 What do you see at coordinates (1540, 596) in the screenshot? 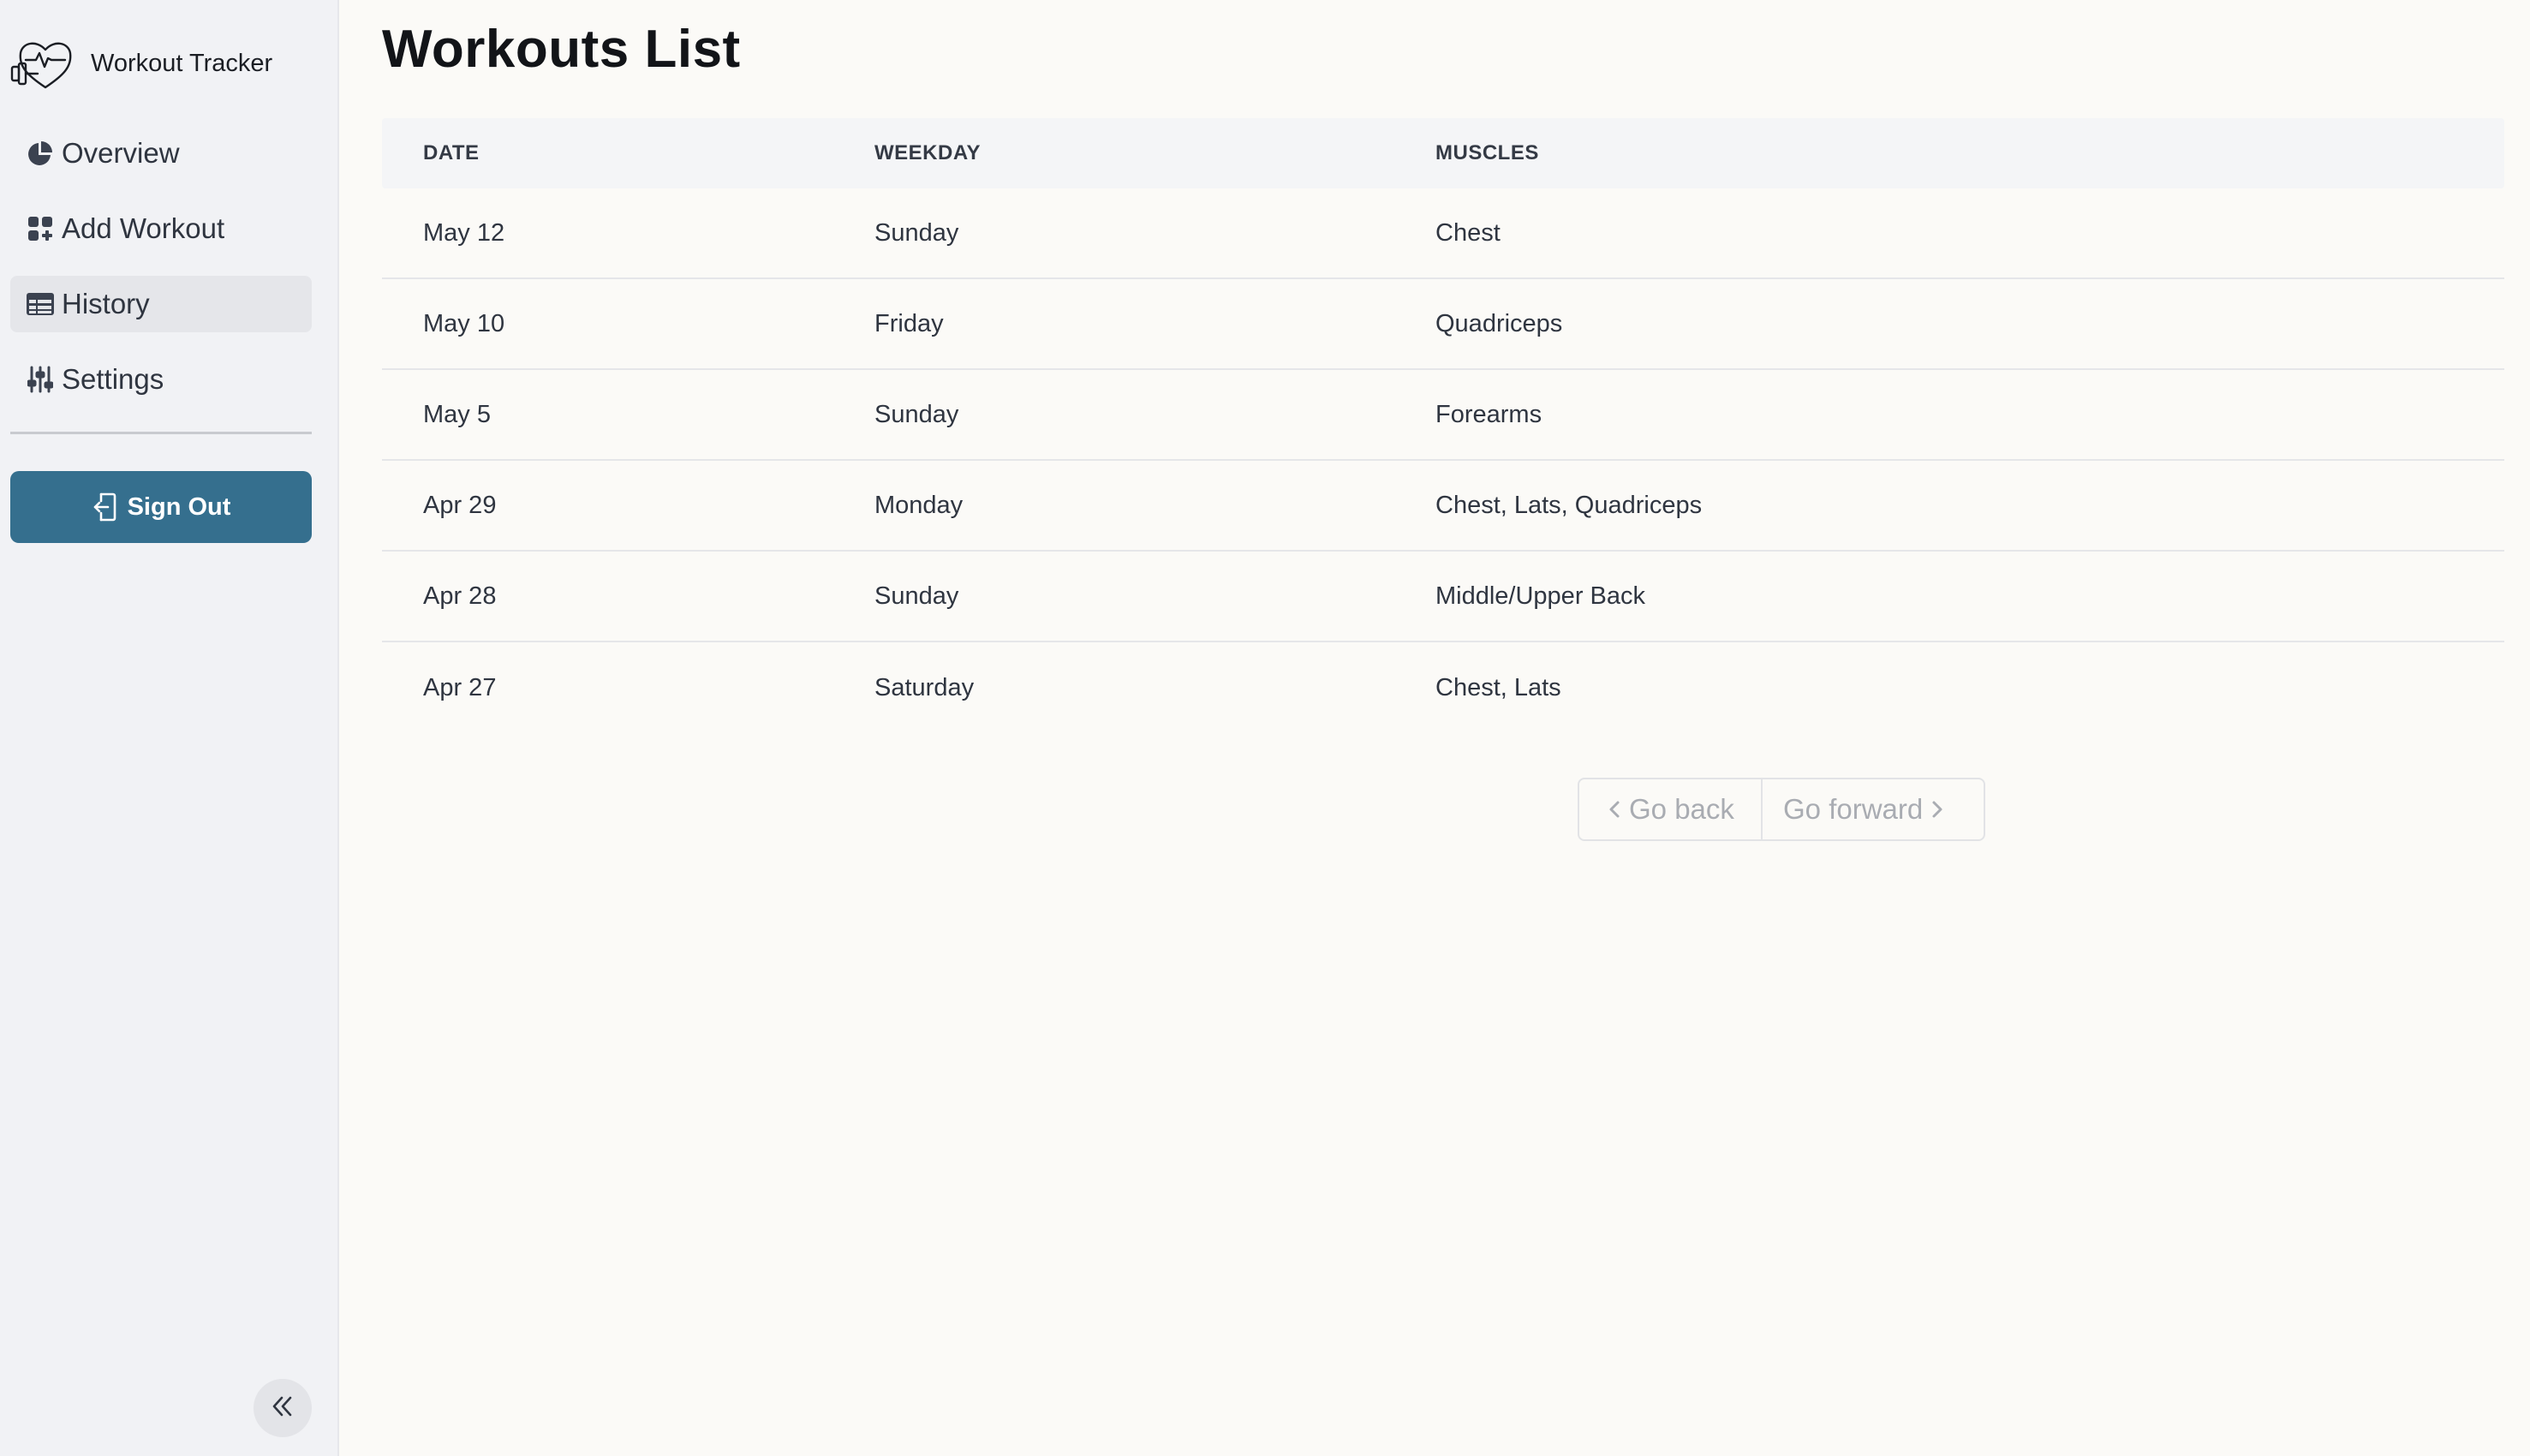
I see `cell-muscles: Middle/Upper Back` at bounding box center [1540, 596].